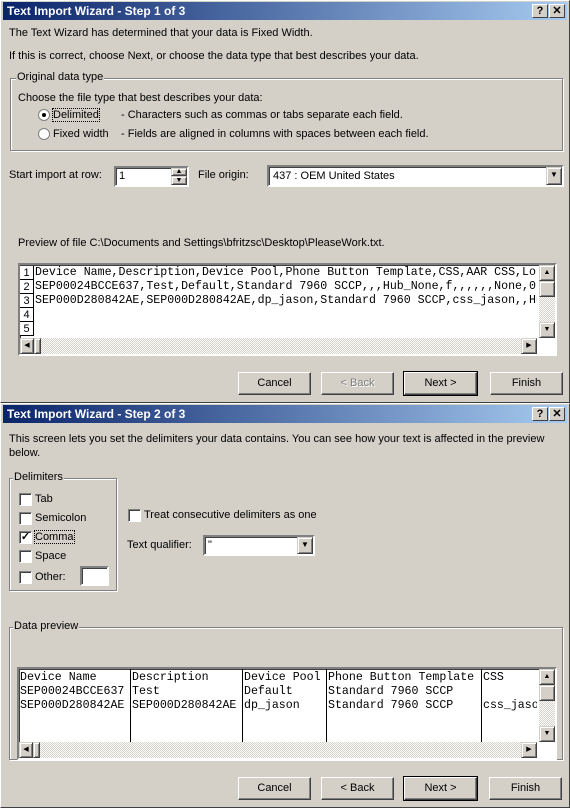 Image resolution: width=570 pixels, height=808 pixels. What do you see at coordinates (96, 414) in the screenshot?
I see `step2-title: Text Import Wizard - Step 2 of 3` at bounding box center [96, 414].